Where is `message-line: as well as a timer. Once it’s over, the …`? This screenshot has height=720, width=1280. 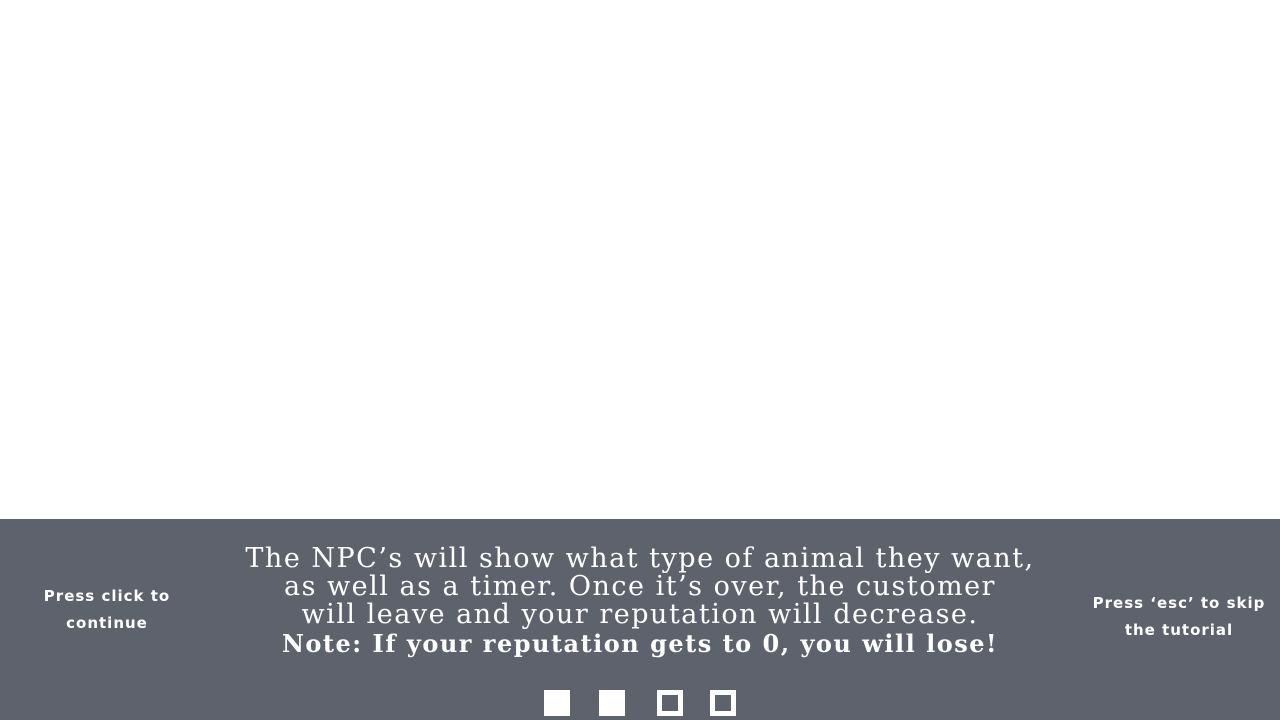
message-line: as well as a timer. Once it’s over, the … is located at coordinates (640, 586).